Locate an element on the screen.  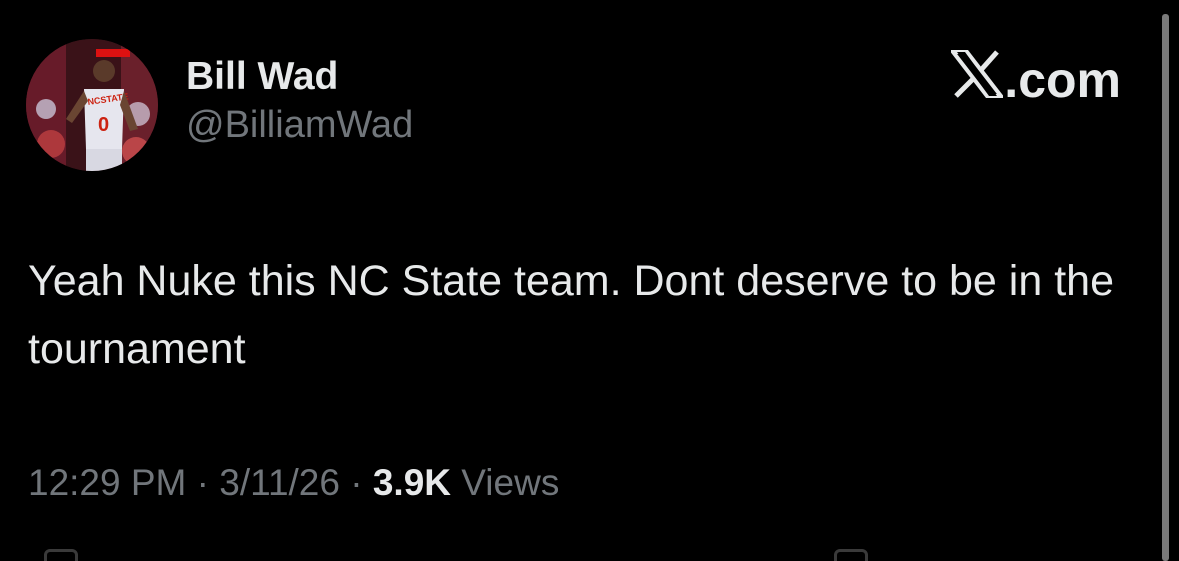
views-count: 3.9K is located at coordinates (412, 482).